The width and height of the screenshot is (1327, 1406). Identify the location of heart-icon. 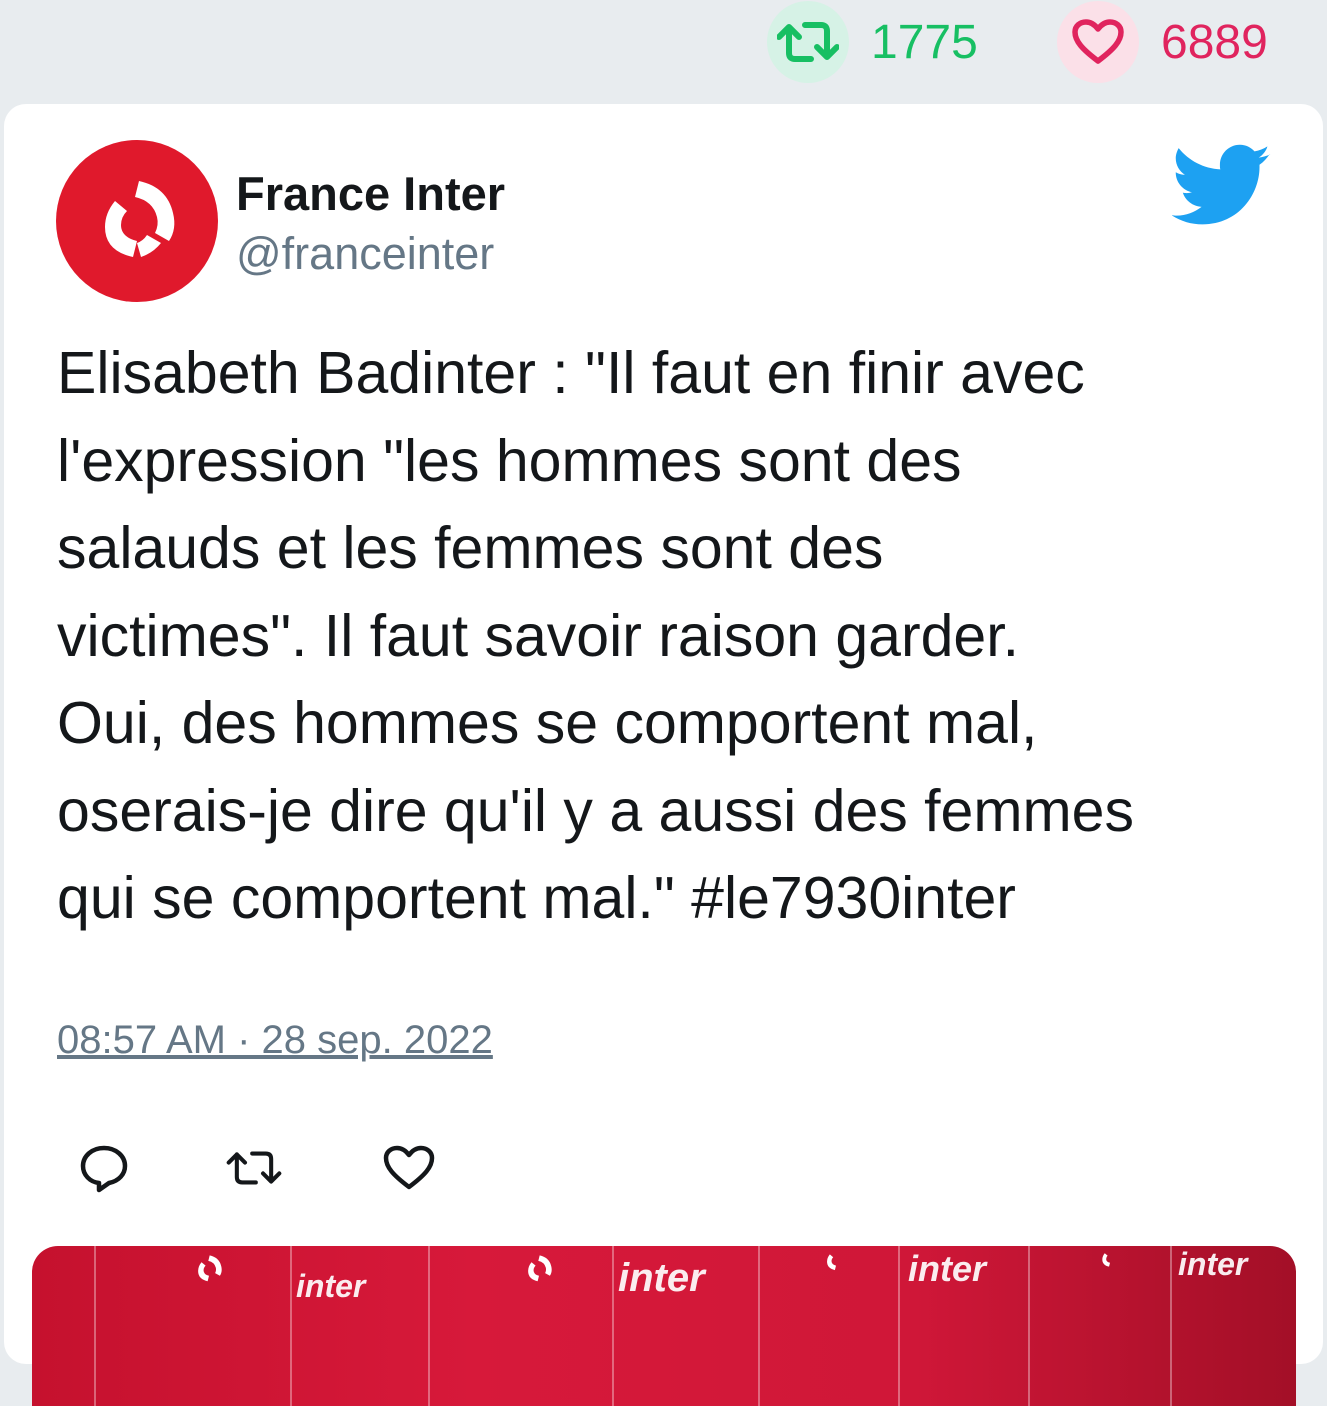
(1098, 42).